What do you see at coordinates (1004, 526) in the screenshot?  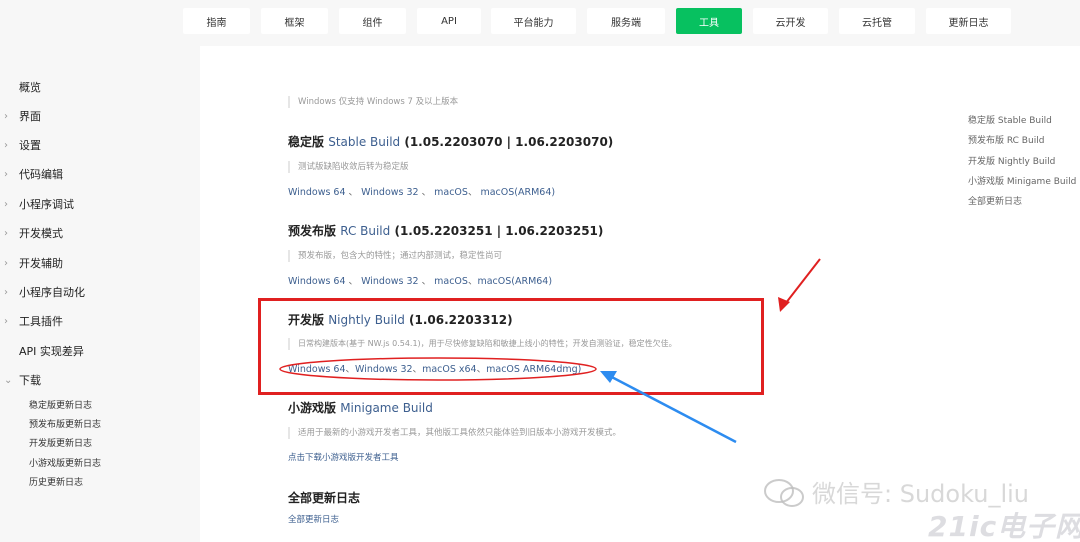 I see `watermark-21ic: 21ic电子网` at bounding box center [1004, 526].